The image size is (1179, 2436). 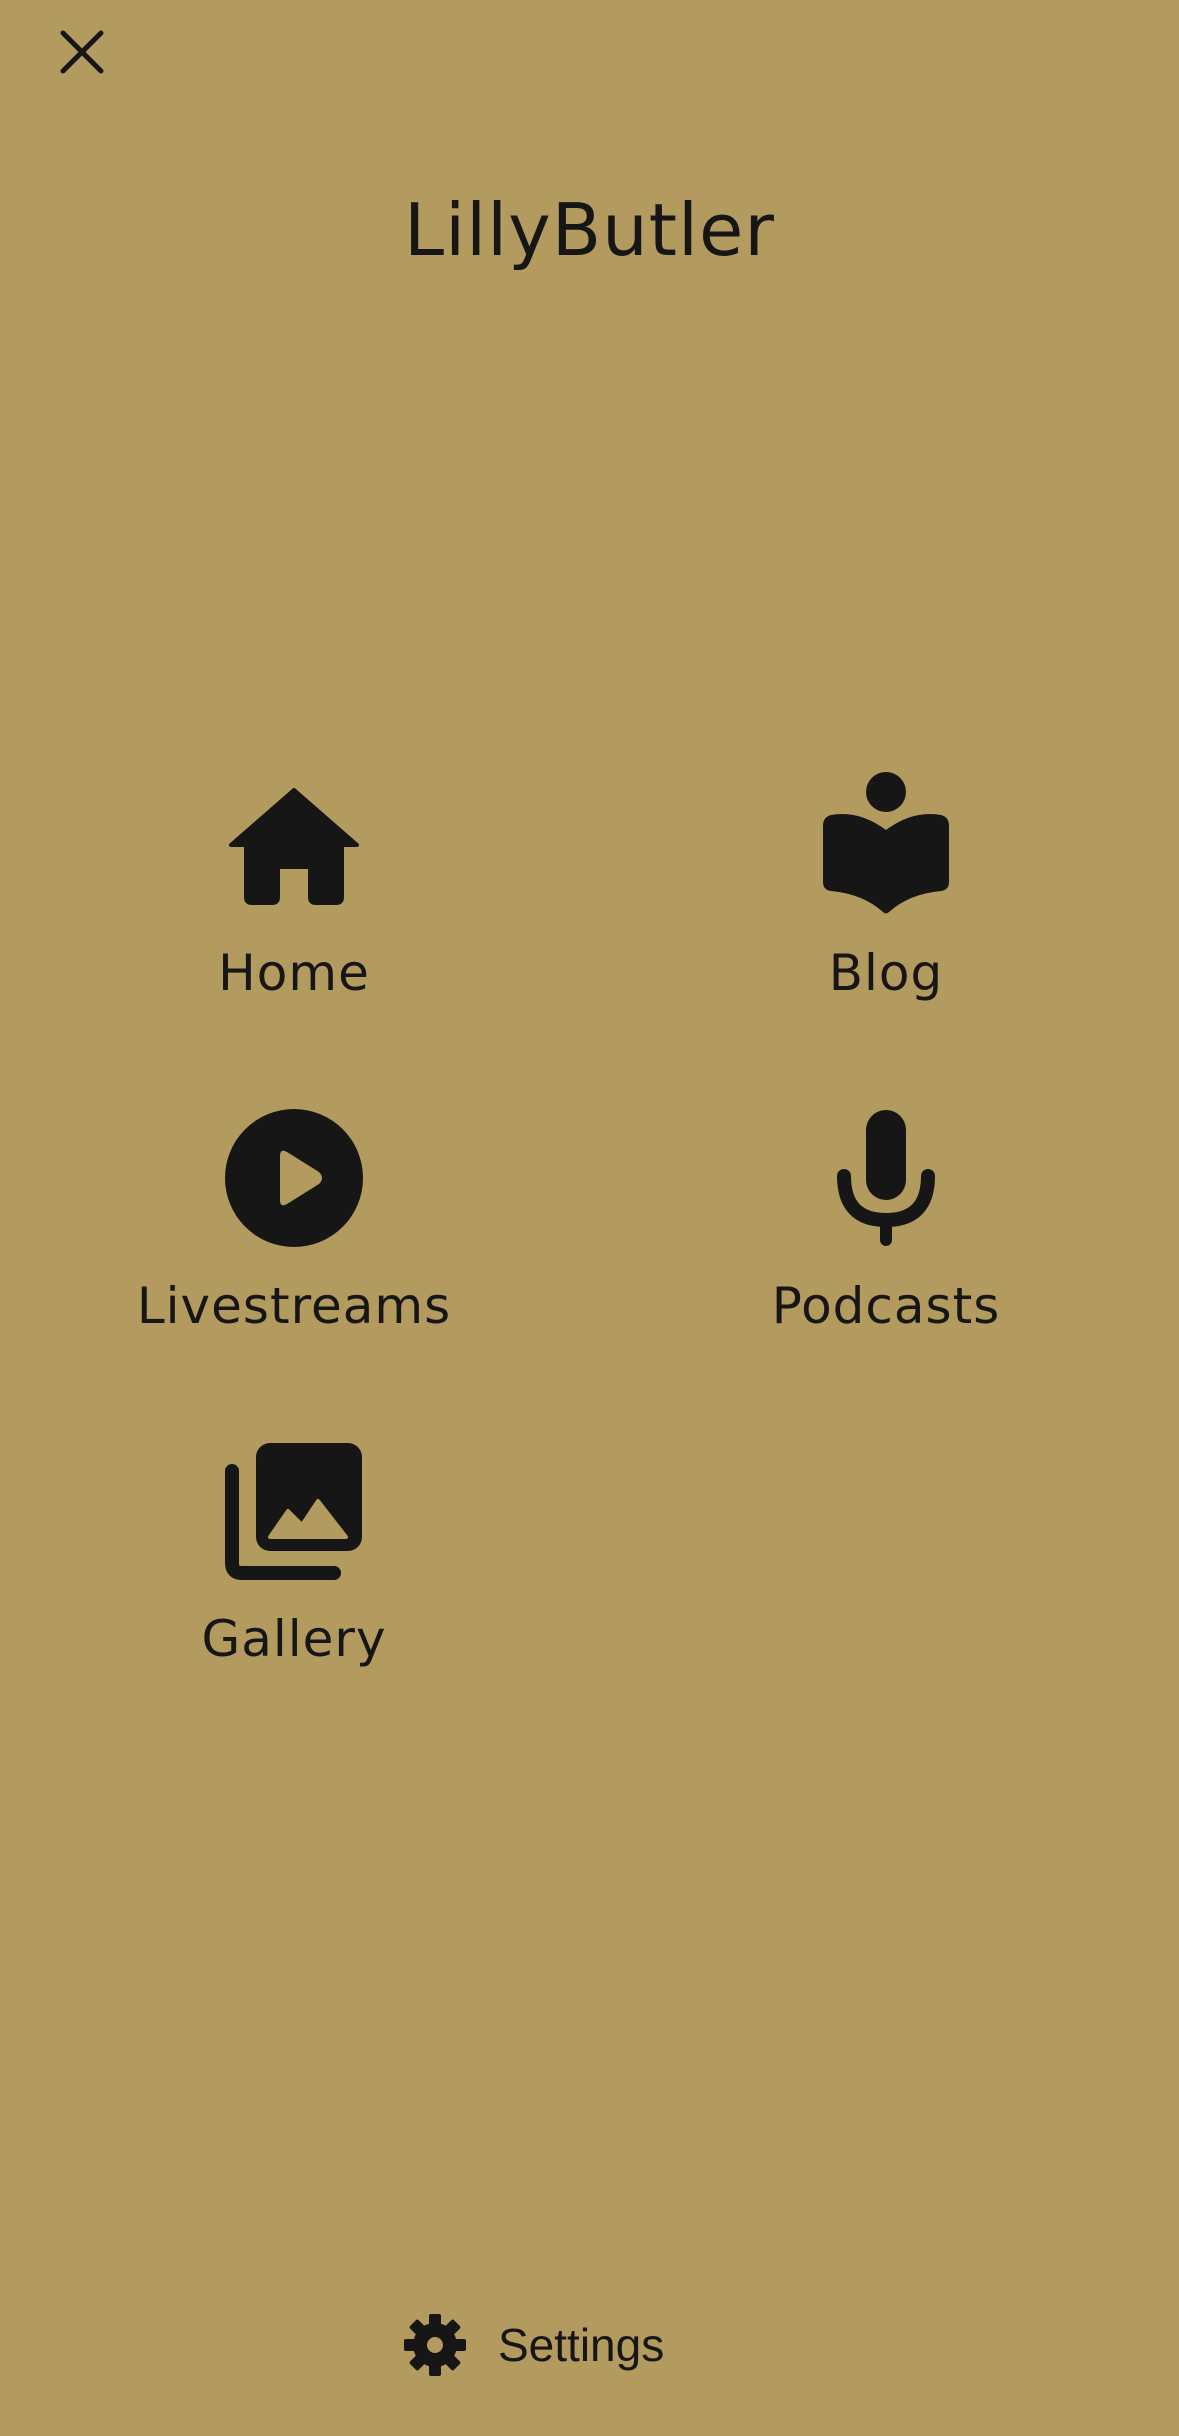 I want to click on book-reader-icon, so click(x=886, y=845).